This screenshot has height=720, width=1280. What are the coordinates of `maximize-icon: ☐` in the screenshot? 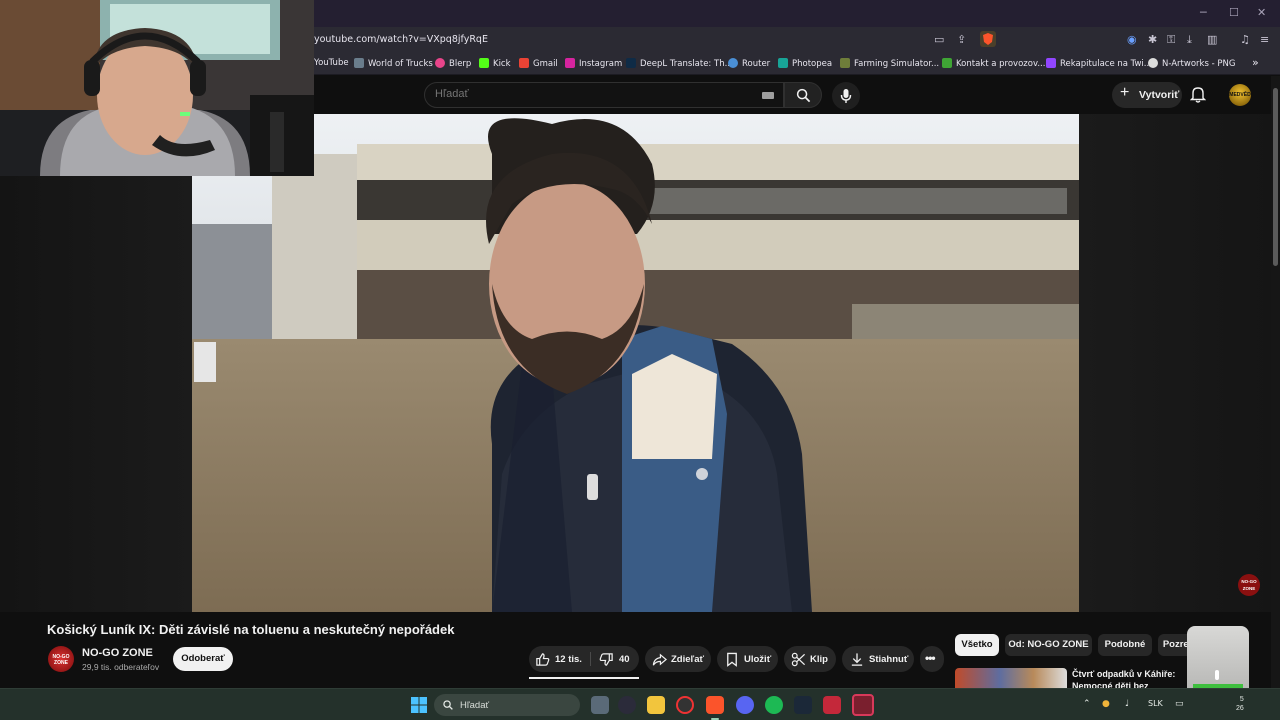 It's located at (1234, 12).